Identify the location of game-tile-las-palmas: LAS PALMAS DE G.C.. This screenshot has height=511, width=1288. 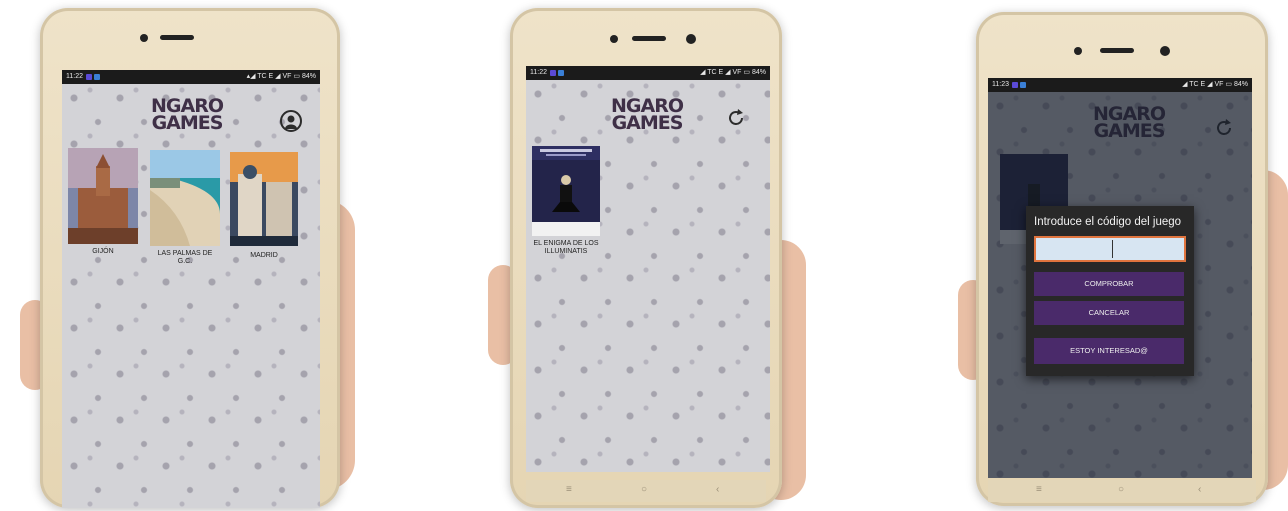
(186, 210).